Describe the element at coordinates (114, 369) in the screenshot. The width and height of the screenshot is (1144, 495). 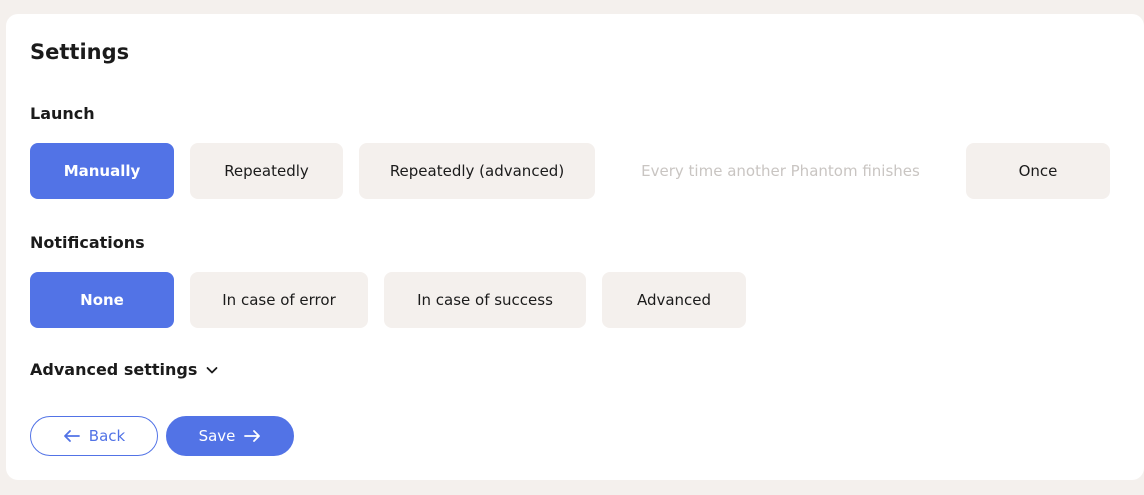
I see `advanced-settings-label: Advanced settings` at that location.